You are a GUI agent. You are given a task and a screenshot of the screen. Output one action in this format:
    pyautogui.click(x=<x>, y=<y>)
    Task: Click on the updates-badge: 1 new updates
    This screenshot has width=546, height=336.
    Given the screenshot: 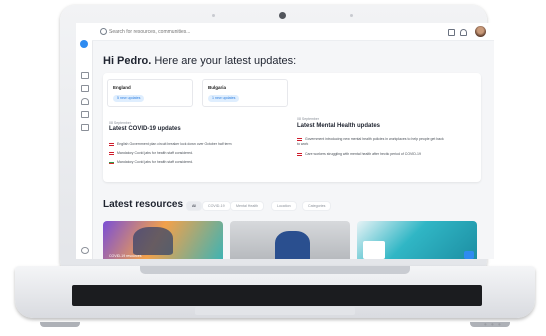 What is the action you would take?
    pyautogui.click(x=224, y=98)
    